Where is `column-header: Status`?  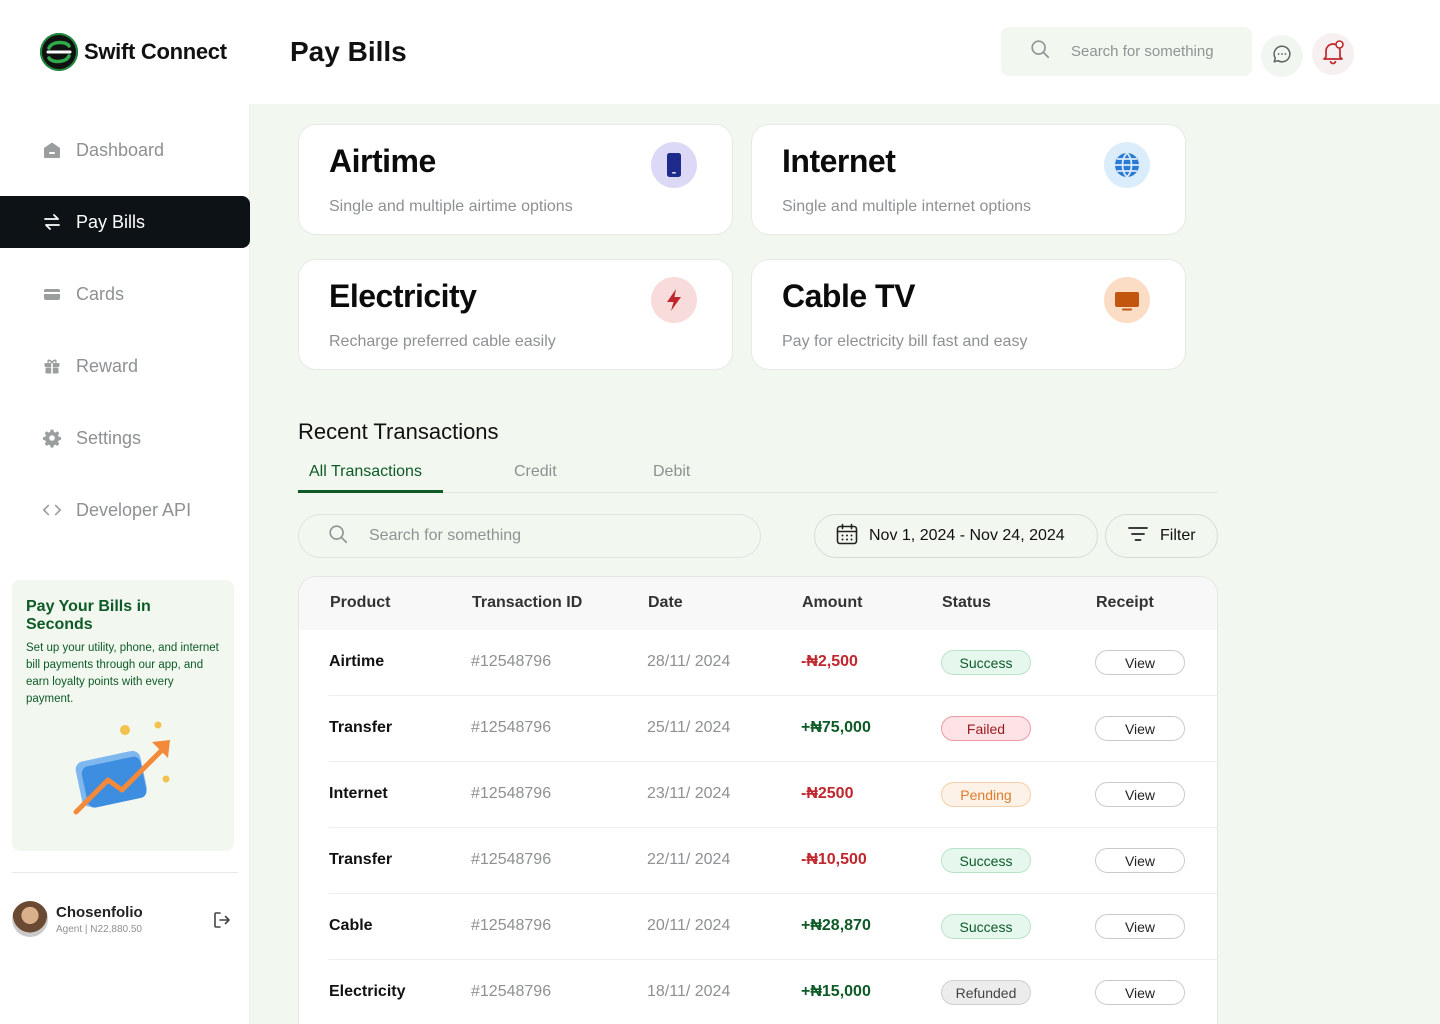 column-header: Status is located at coordinates (966, 602).